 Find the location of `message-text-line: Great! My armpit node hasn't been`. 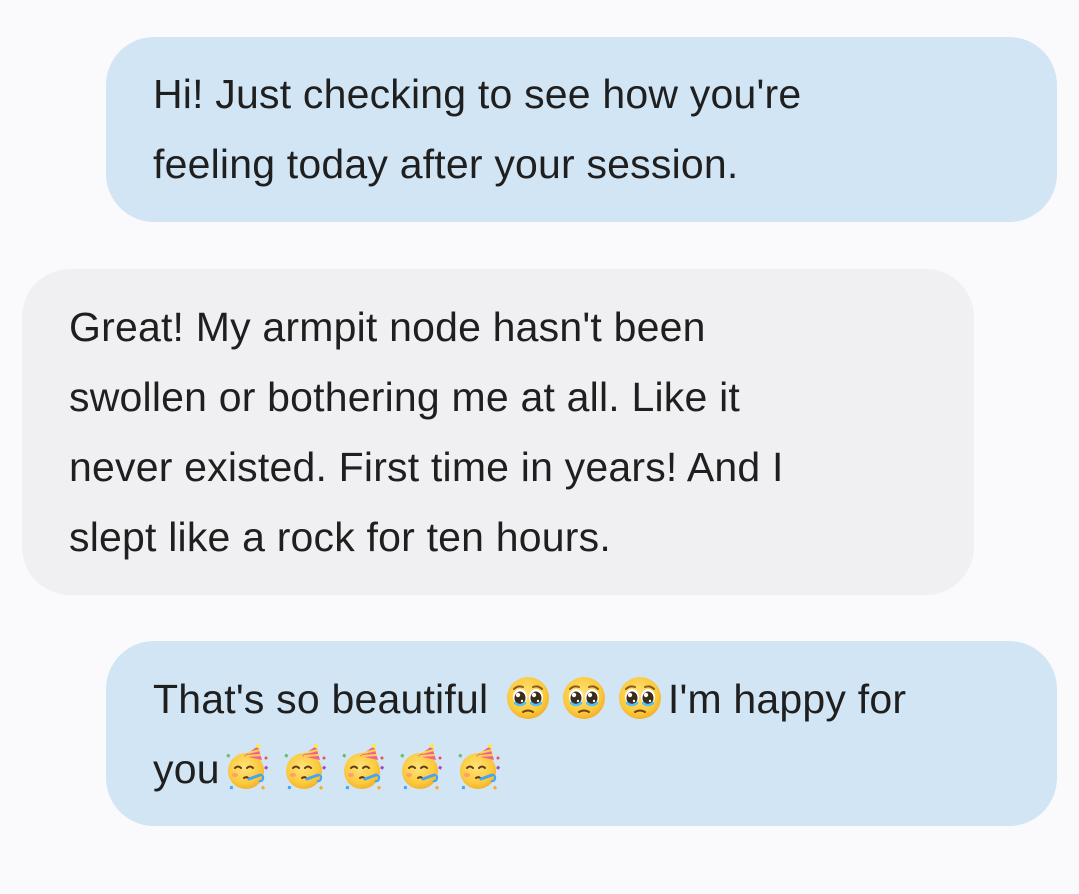

message-text-line: Great! My armpit node hasn't been is located at coordinates (387, 327).